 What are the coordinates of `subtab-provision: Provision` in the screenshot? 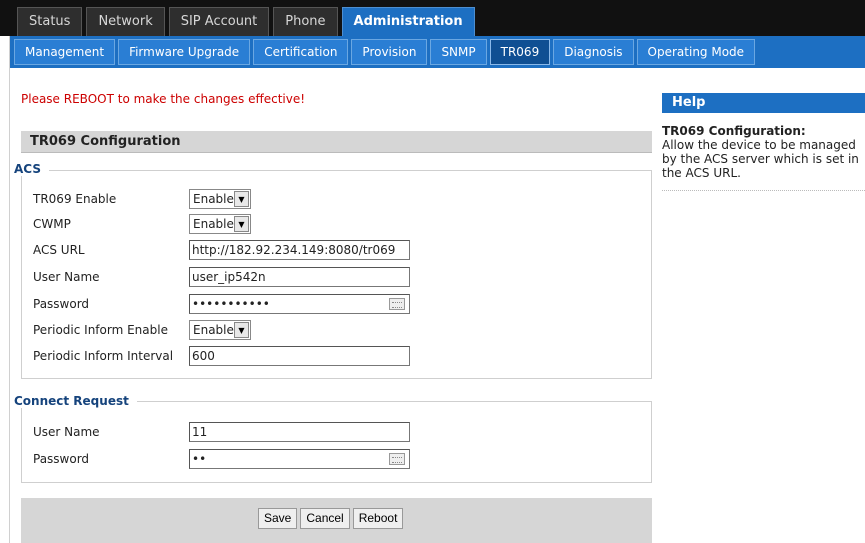 It's located at (389, 52).